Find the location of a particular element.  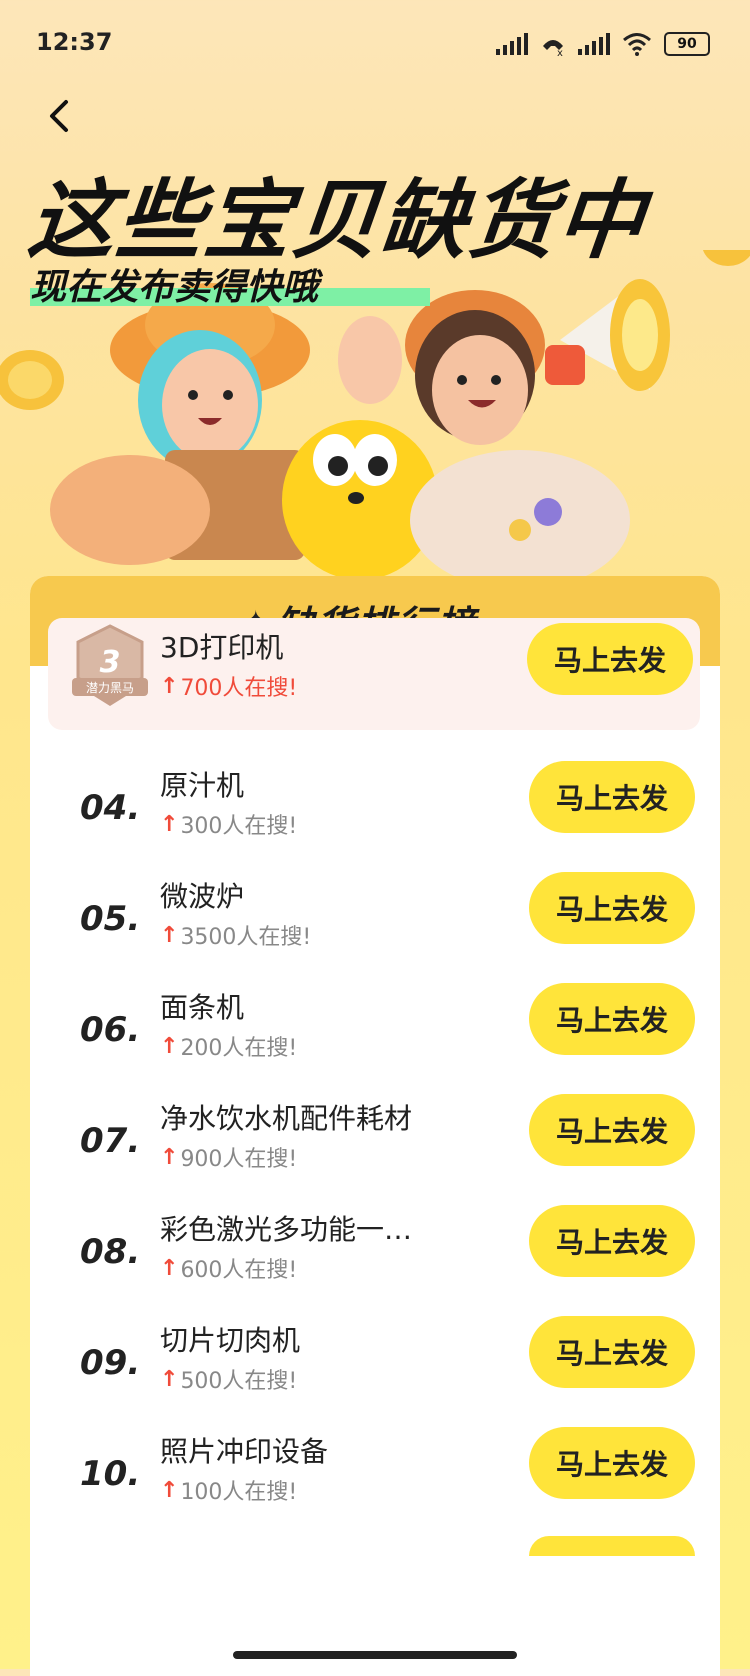

list-item: 08. 彩色激光多功能一… ↑ 600人在搜! 马上去发 is located at coordinates (375, 1255).